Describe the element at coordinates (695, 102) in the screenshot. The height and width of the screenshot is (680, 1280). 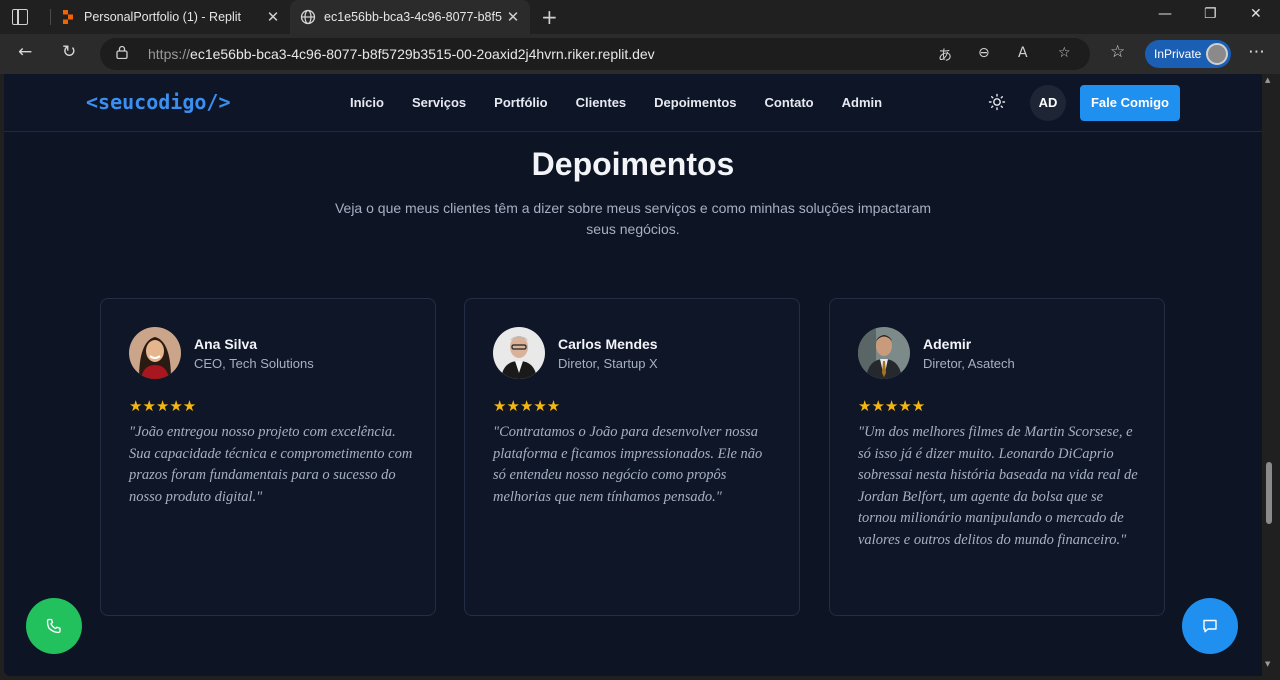
I see `menu-item-depoimentos: Depoimentos` at that location.